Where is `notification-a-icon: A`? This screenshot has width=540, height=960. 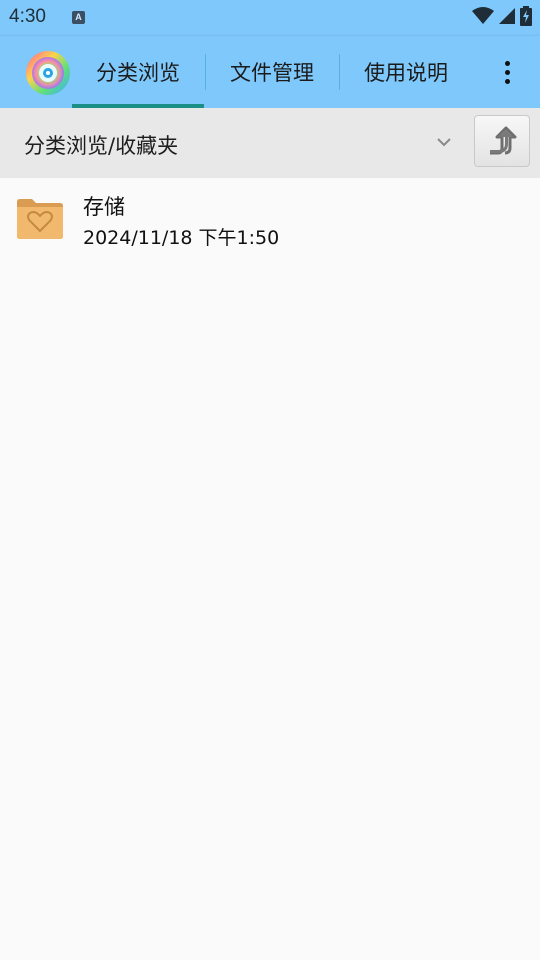
notification-a-icon: A is located at coordinates (78, 17).